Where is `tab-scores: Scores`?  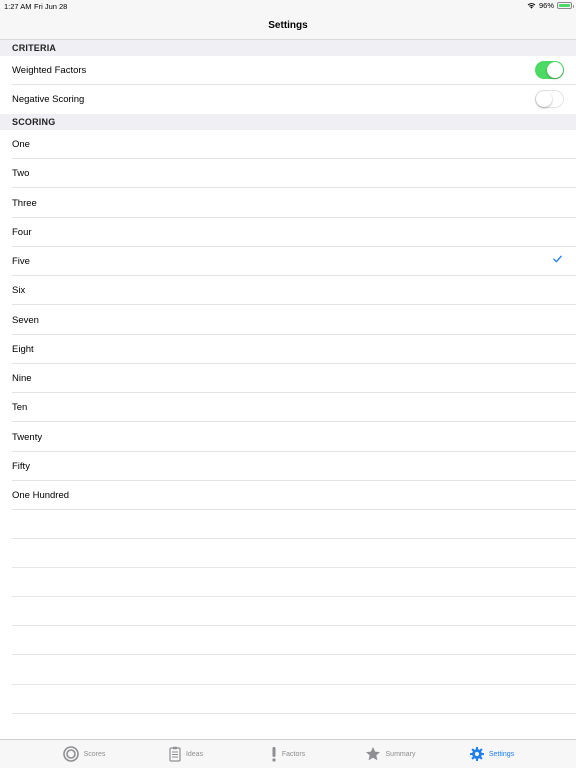 tab-scores: Scores is located at coordinates (84, 754).